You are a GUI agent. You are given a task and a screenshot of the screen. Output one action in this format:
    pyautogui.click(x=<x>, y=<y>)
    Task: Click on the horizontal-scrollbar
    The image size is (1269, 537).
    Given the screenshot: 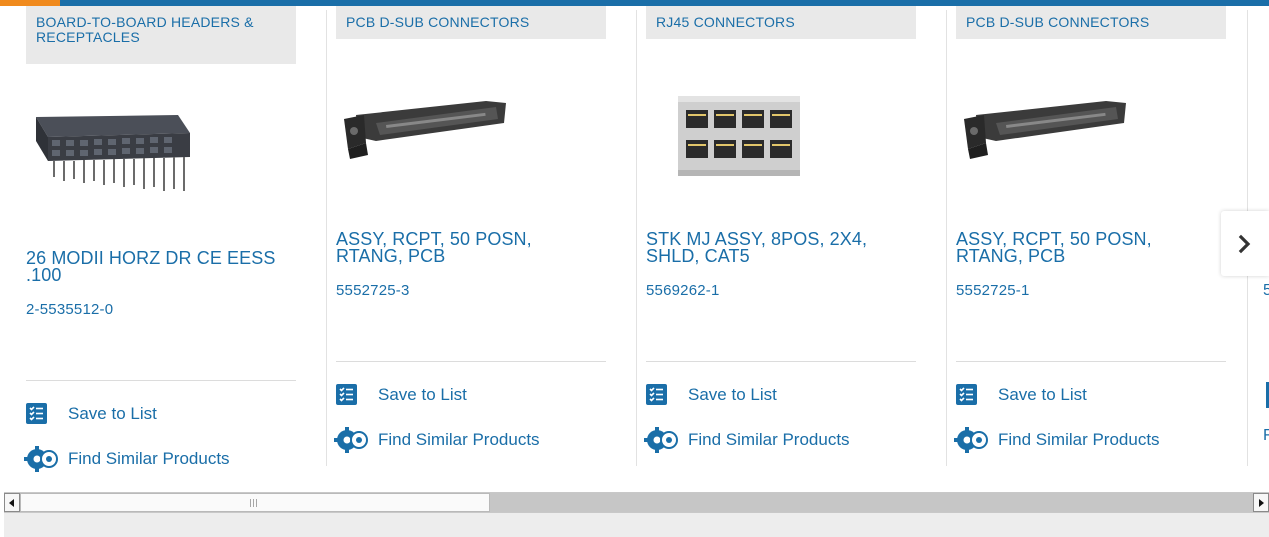 What is the action you would take?
    pyautogui.click(x=636, y=502)
    